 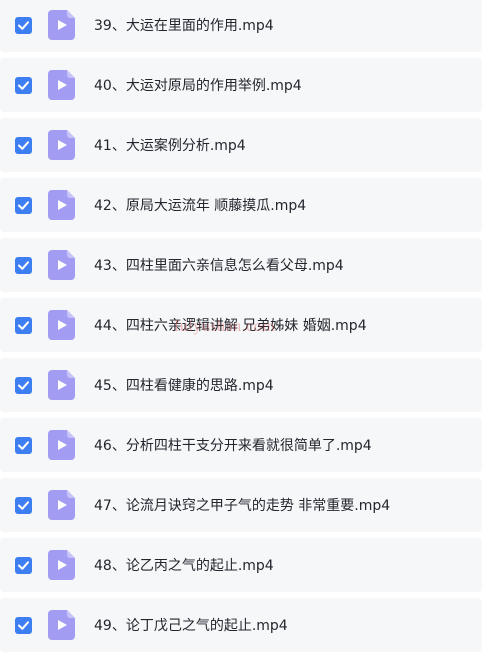 I want to click on file-row: 43、四柱里面六亲信息怎么看父母.mp4, so click(x=241, y=265).